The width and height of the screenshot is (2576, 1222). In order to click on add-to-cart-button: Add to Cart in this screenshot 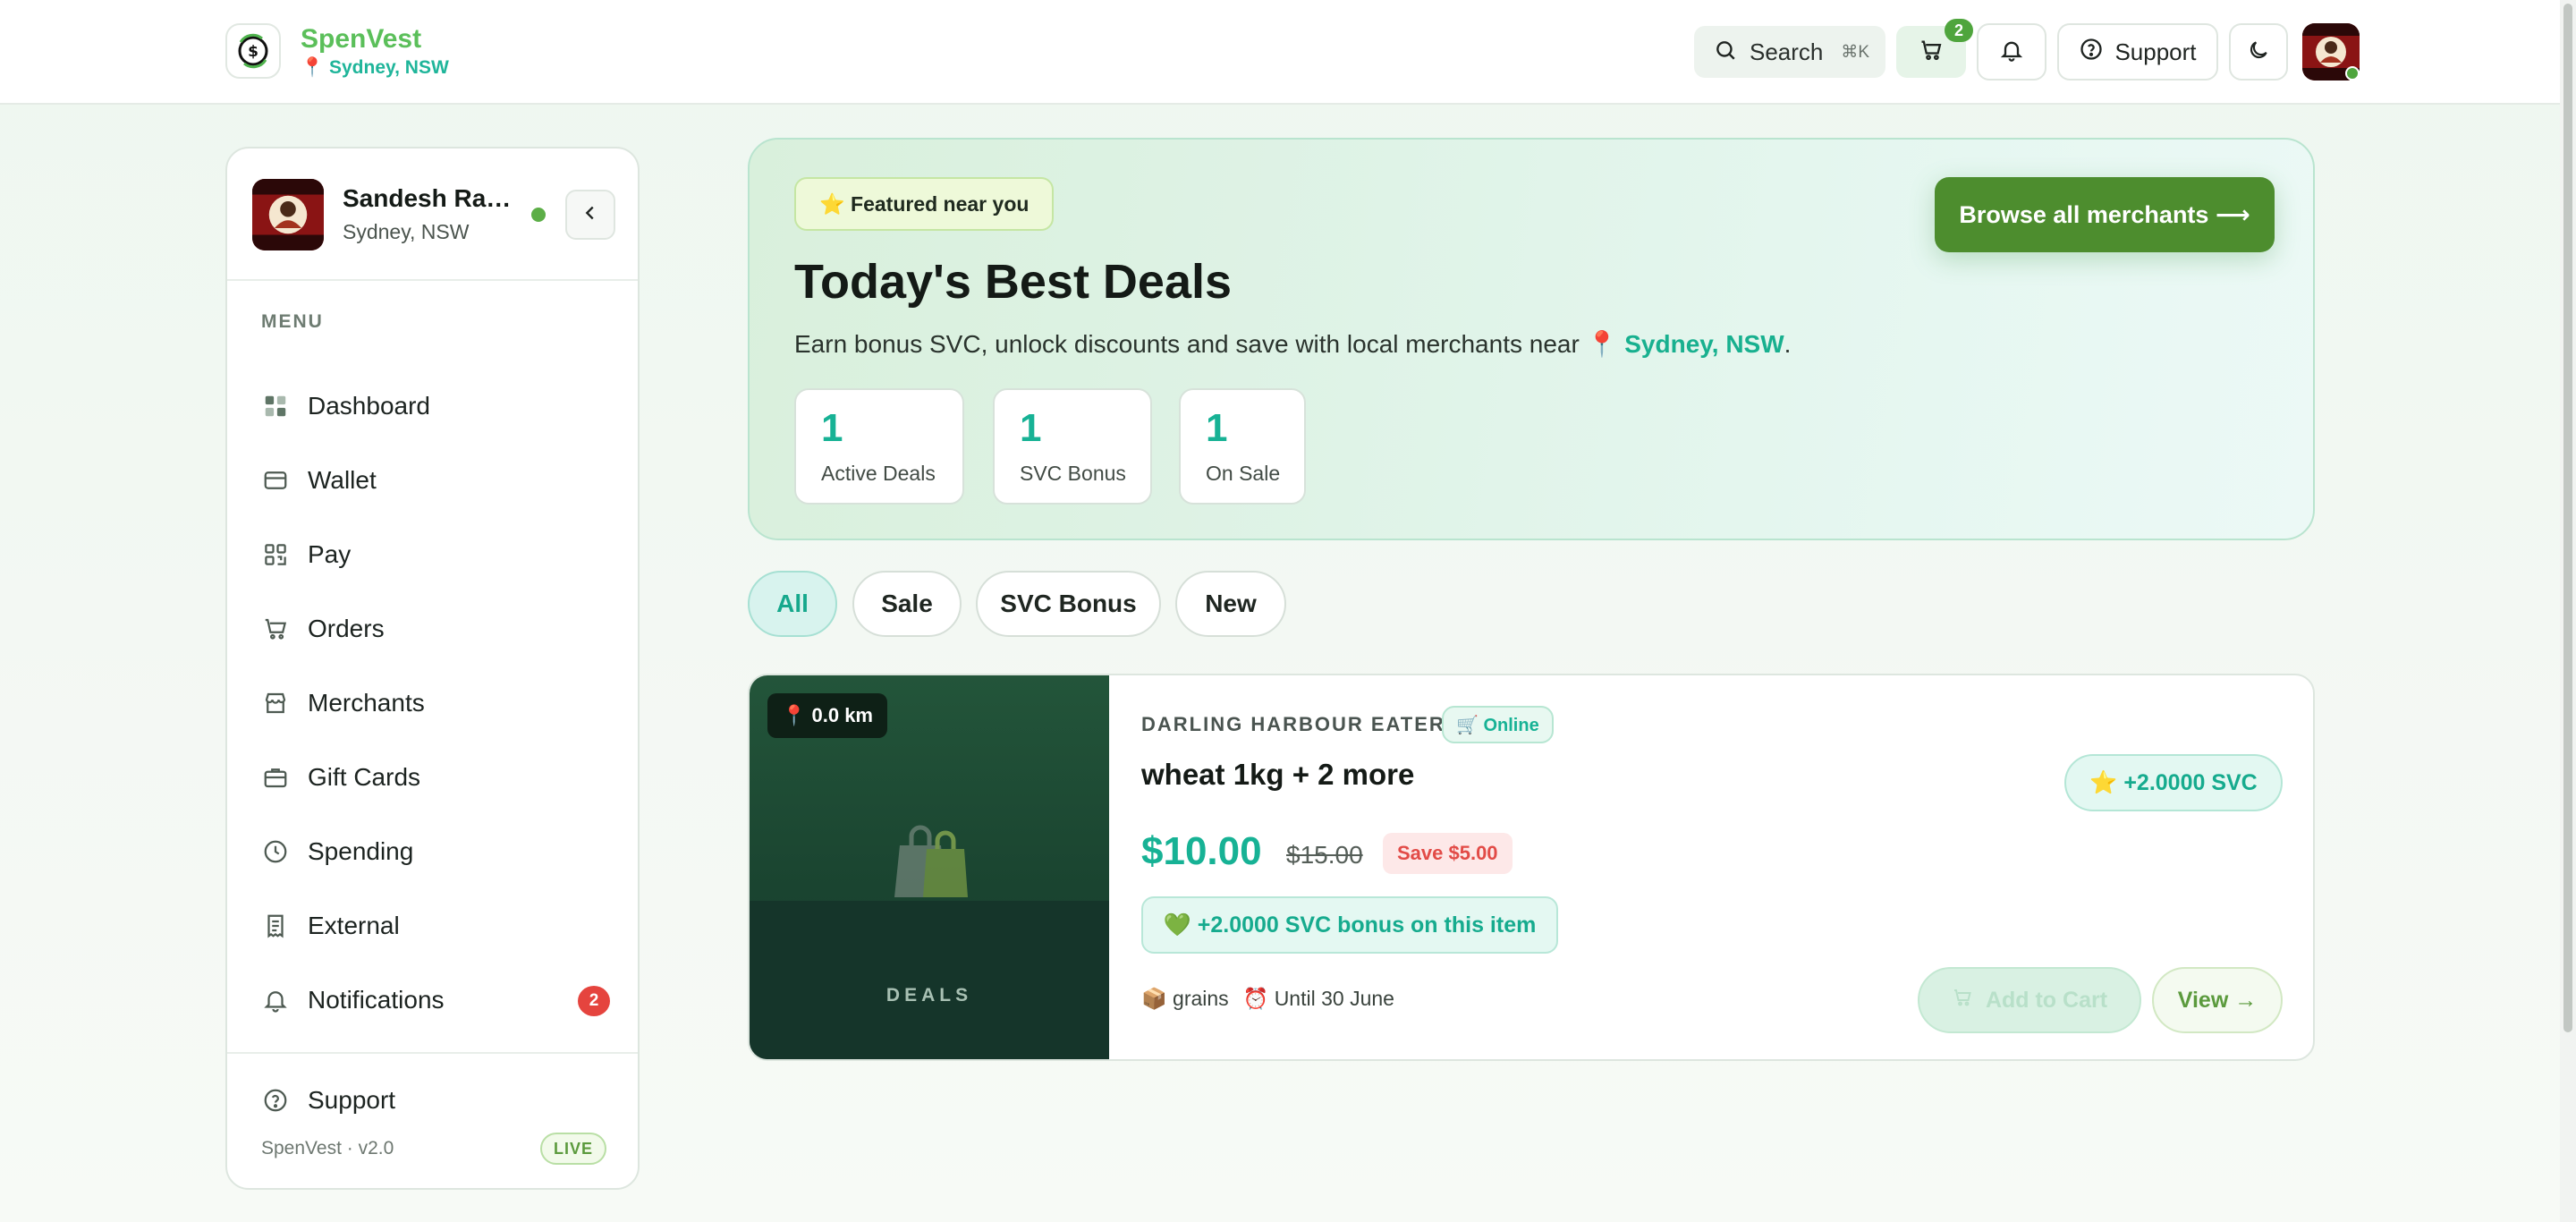, I will do `click(2029, 1000)`.